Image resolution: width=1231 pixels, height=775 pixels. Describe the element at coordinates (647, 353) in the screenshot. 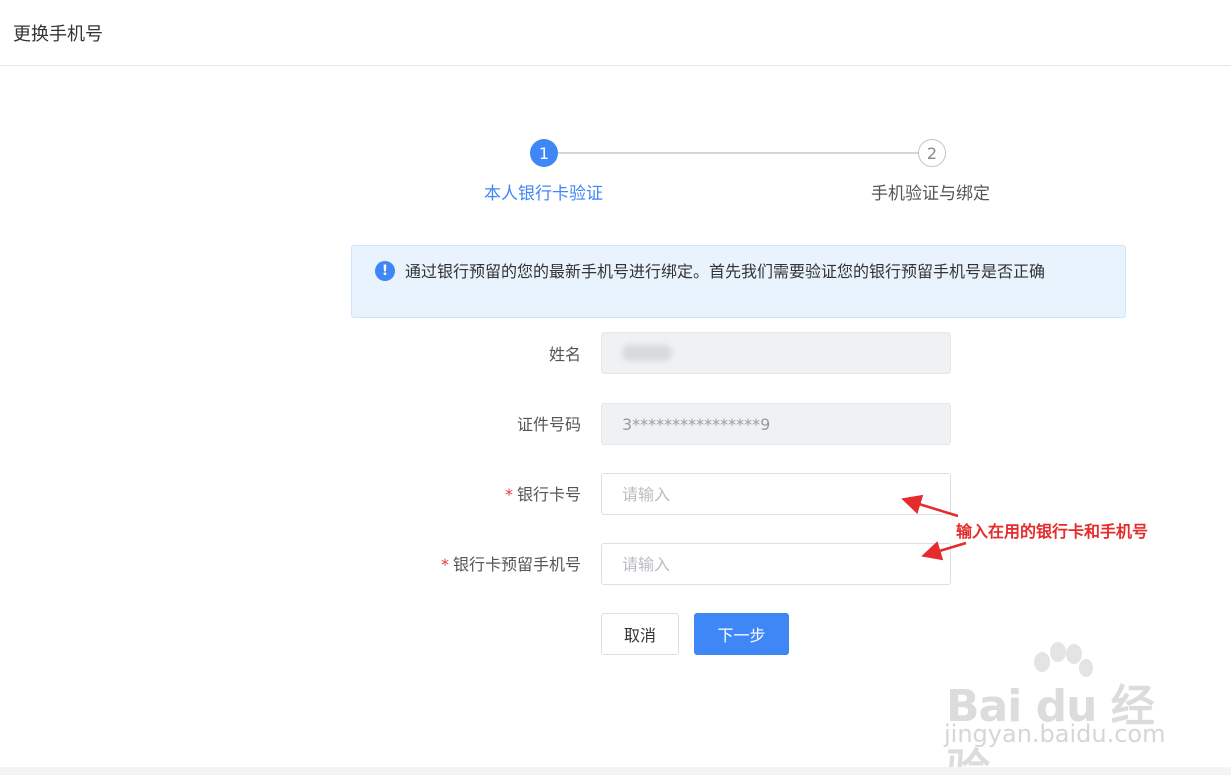

I see `blurred-name-value` at that location.